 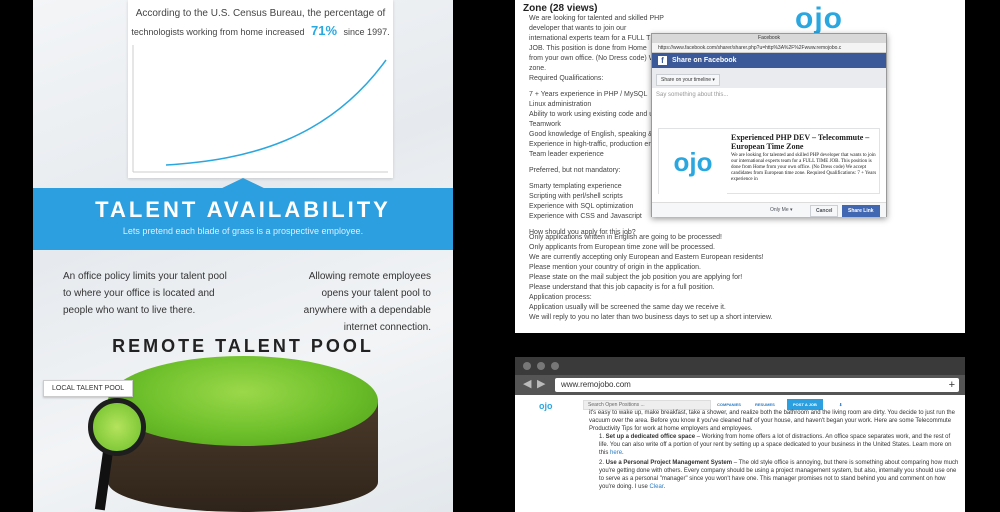 I want to click on list-heading: Set up a dedicated office space, so click(x=650, y=437).